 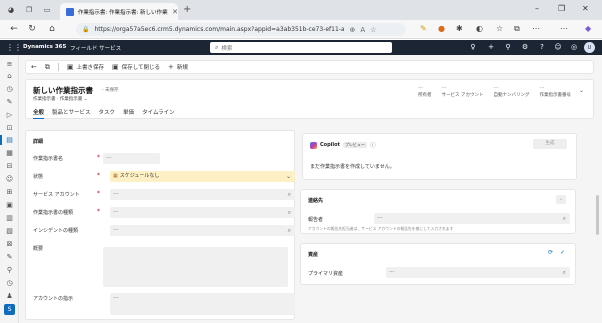 I want to click on summary-textarea, so click(x=195, y=267).